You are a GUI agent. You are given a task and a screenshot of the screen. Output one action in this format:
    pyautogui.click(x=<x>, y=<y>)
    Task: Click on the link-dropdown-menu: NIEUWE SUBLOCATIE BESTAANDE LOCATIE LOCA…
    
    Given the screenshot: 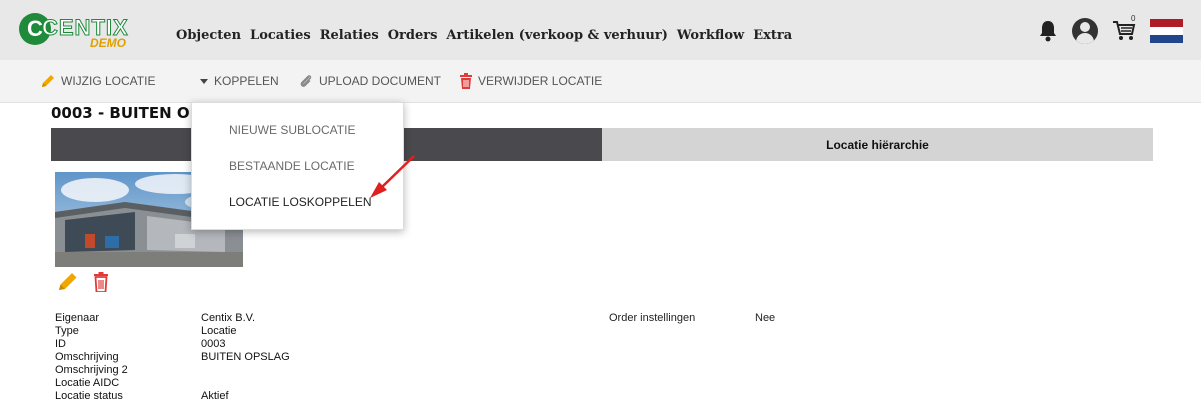 What is the action you would take?
    pyautogui.click(x=297, y=166)
    